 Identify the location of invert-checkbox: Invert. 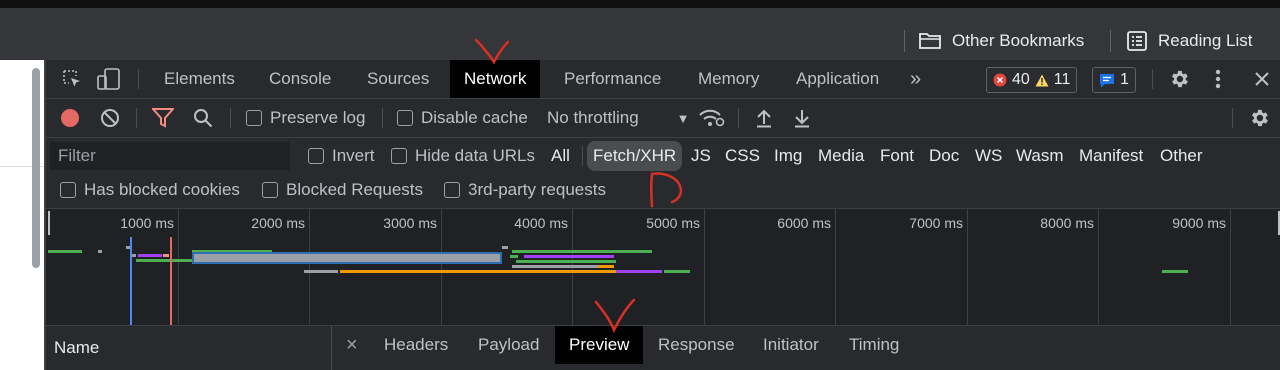
(341, 156).